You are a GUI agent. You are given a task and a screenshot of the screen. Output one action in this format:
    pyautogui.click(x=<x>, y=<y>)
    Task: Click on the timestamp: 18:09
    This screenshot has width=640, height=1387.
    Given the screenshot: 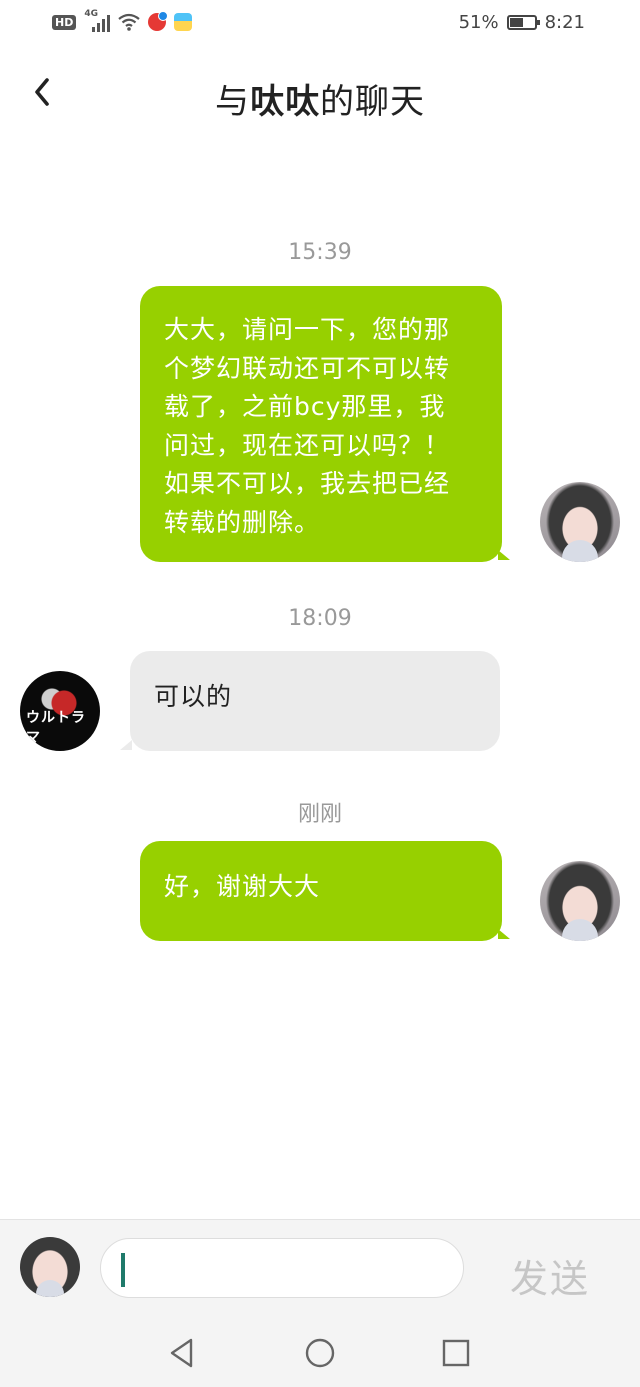 What is the action you would take?
    pyautogui.click(x=320, y=618)
    